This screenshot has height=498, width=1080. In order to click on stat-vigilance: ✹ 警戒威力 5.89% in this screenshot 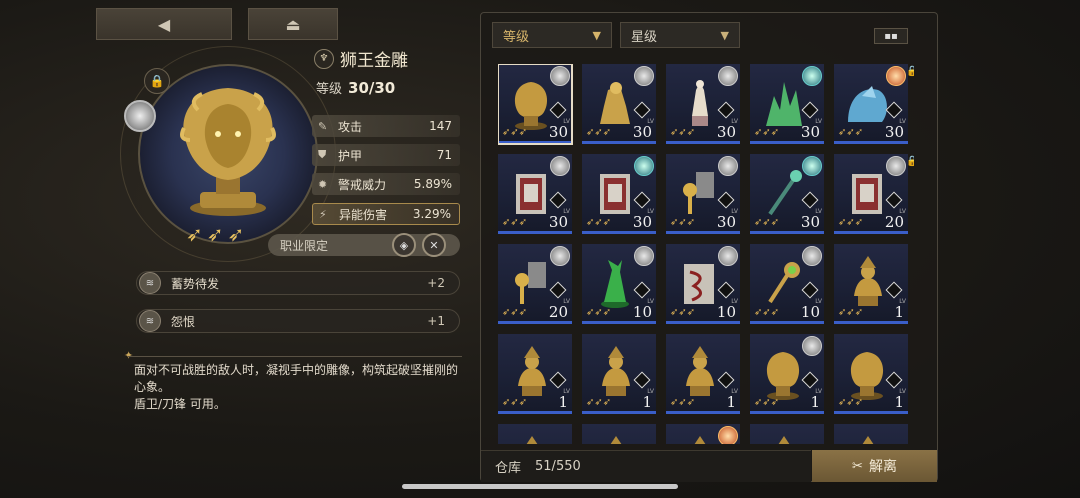, I will do `click(386, 184)`.